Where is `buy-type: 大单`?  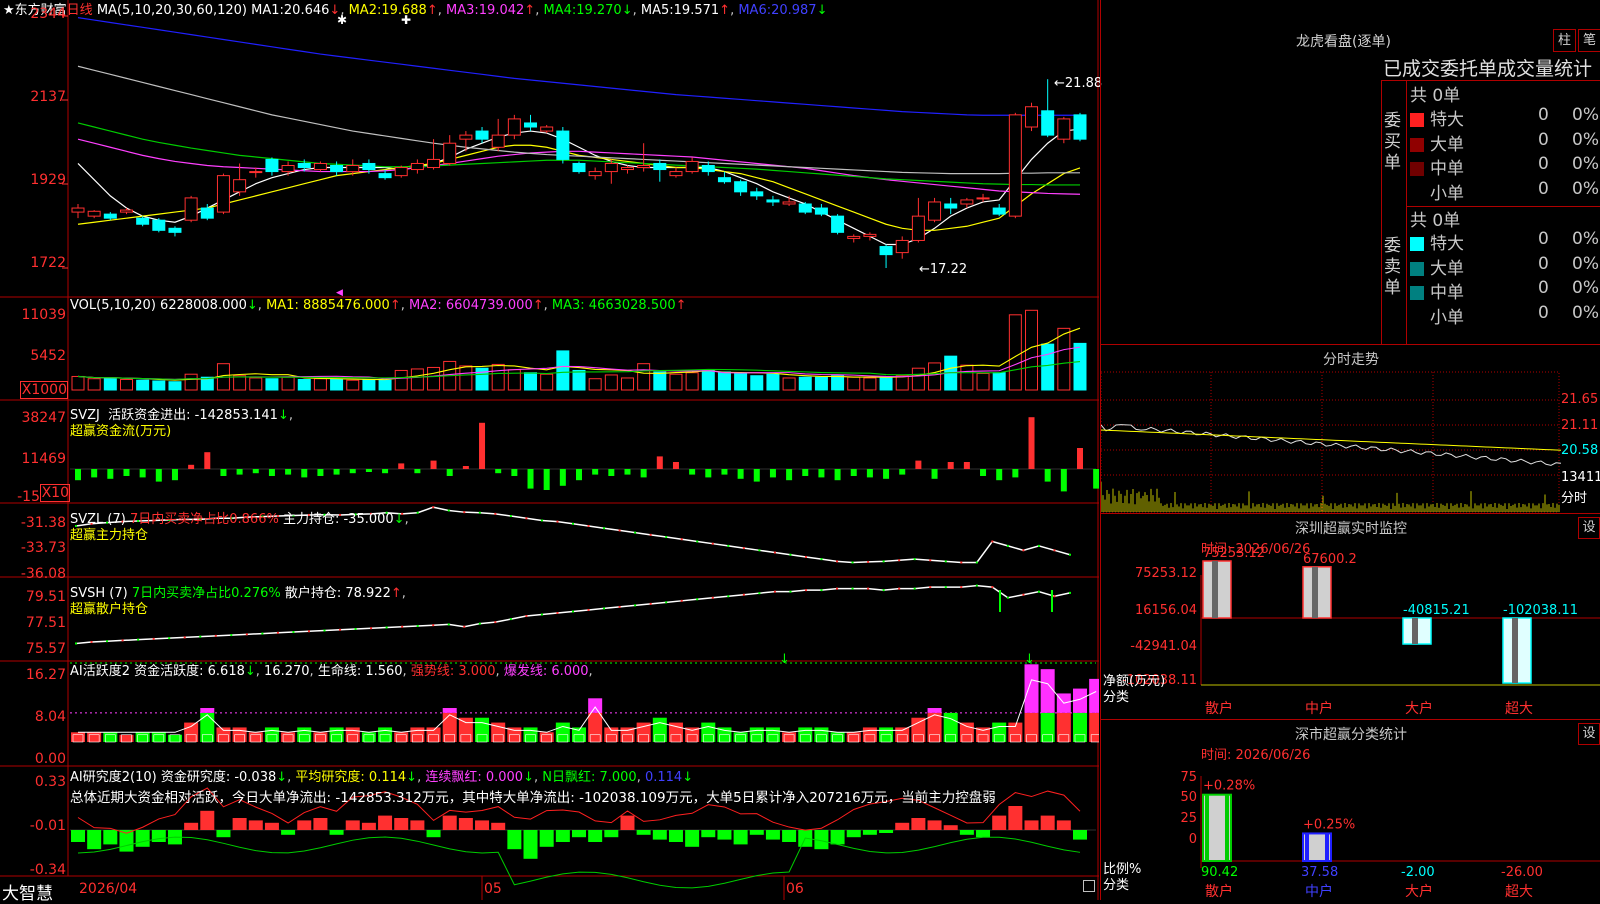 buy-type: 大单 is located at coordinates (1447, 144).